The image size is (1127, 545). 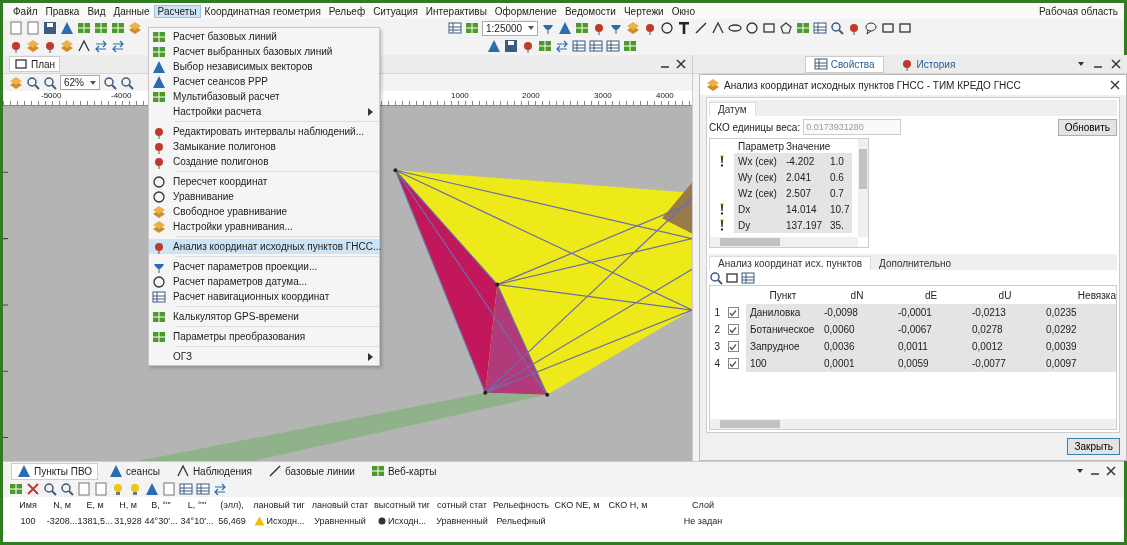 I want to click on tab: Дополнительно, so click(x=915, y=263).